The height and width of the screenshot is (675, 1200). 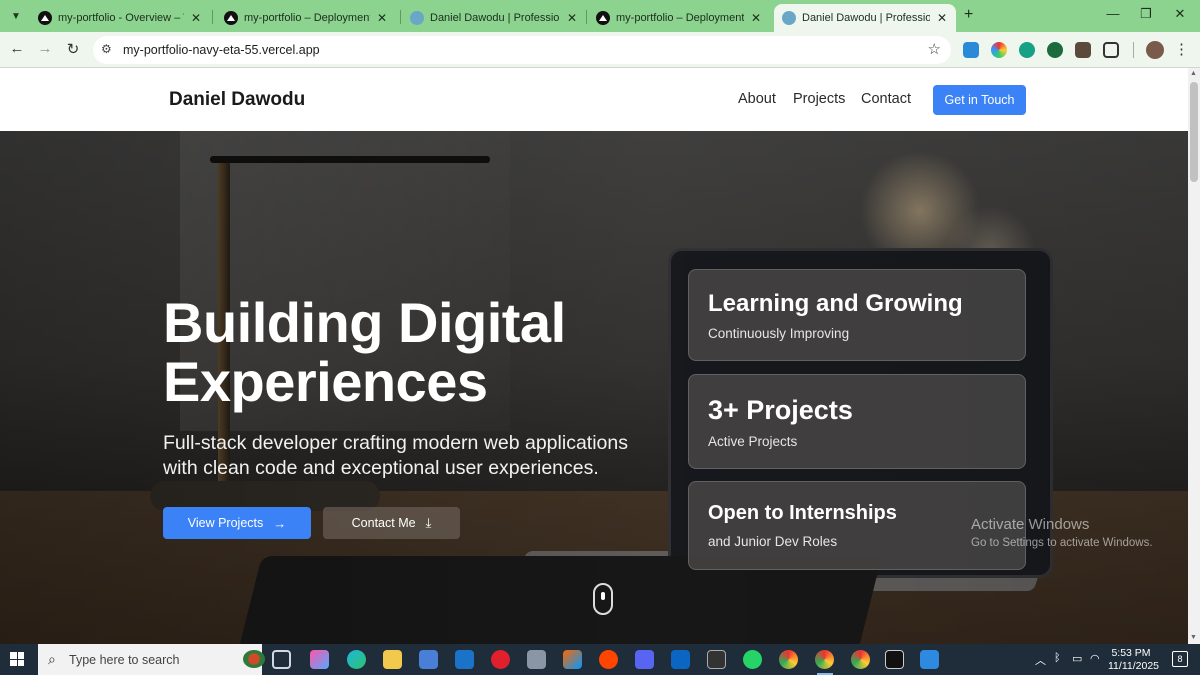 What do you see at coordinates (572, 659) in the screenshot?
I see `photos-icon` at bounding box center [572, 659].